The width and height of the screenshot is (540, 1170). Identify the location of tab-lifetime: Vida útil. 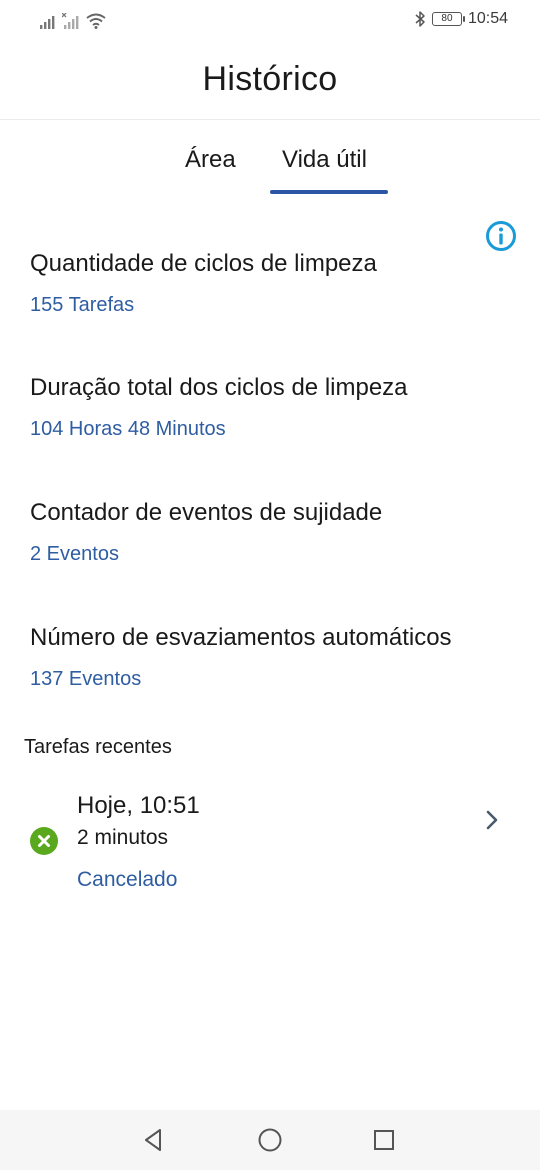
(324, 160).